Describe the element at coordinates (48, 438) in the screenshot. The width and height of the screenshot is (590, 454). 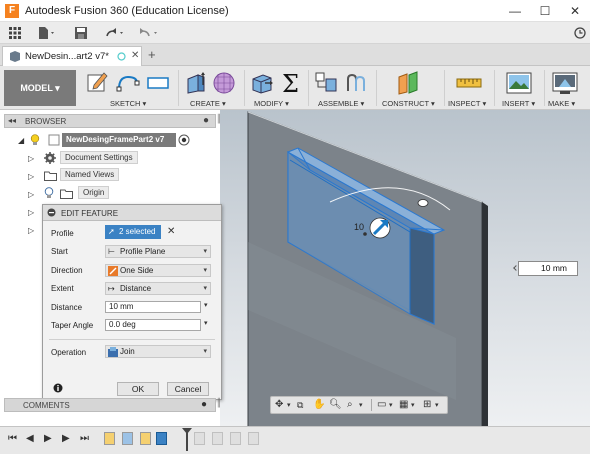
I see `play-icon: ▶` at that location.